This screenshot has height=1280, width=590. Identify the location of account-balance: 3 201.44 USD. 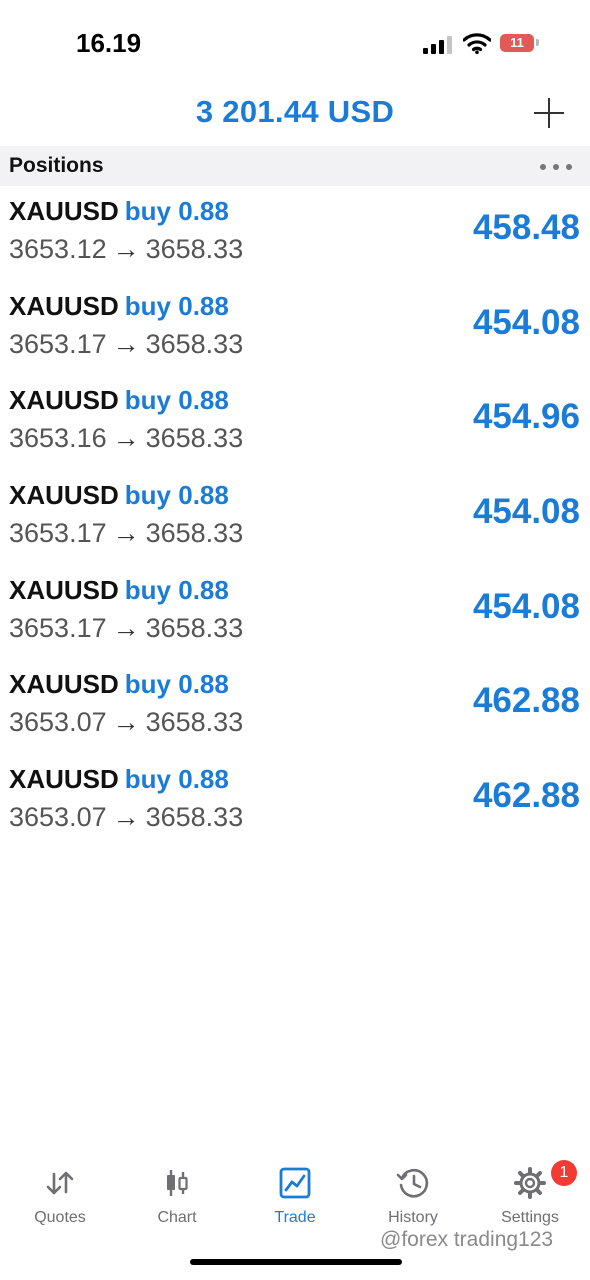
(295, 111).